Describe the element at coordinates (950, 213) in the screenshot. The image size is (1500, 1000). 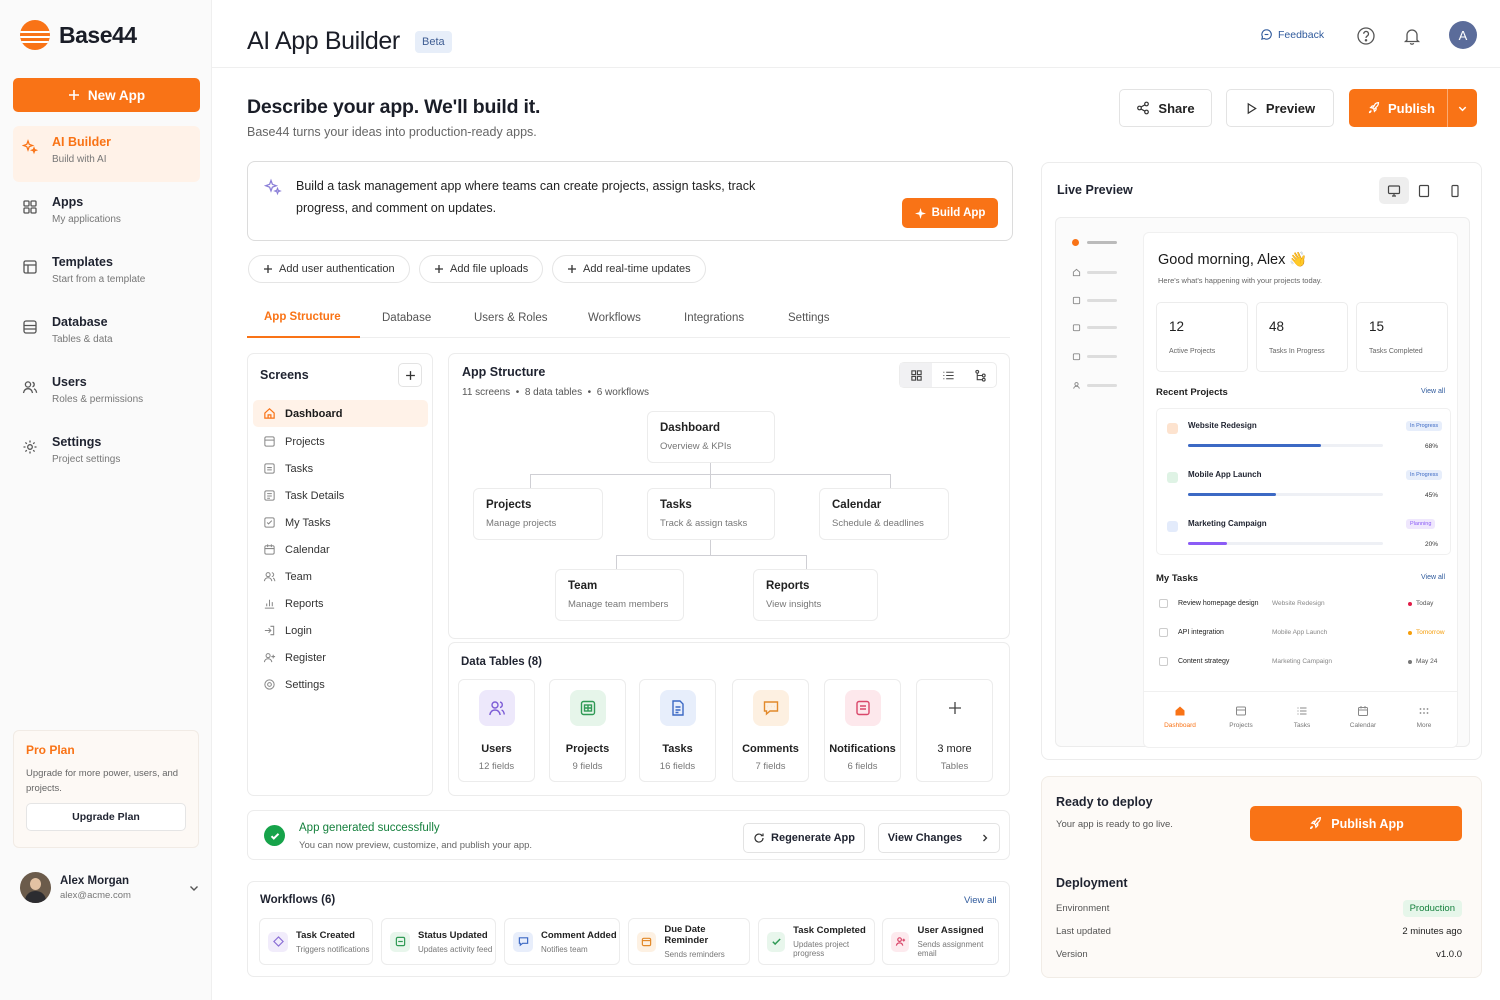
I see `build-app-button: Build App` at that location.